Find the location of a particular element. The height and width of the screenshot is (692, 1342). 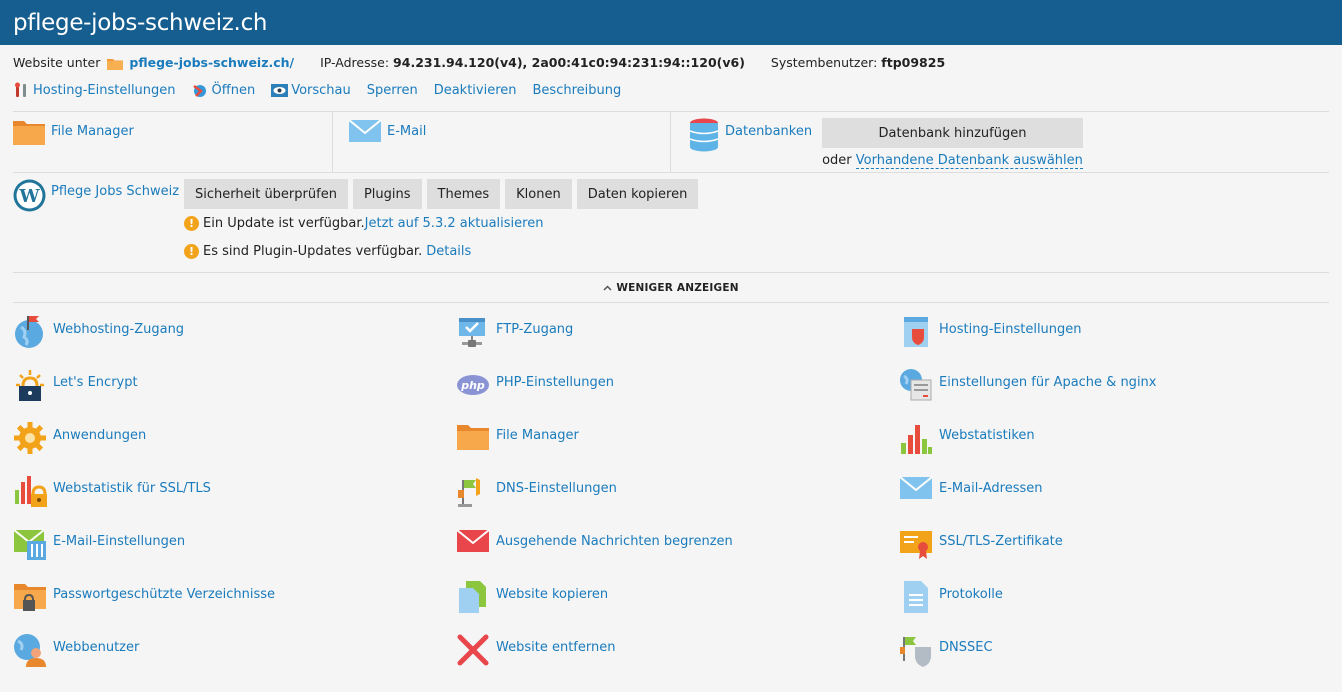

themes-button: Themes is located at coordinates (463, 194).